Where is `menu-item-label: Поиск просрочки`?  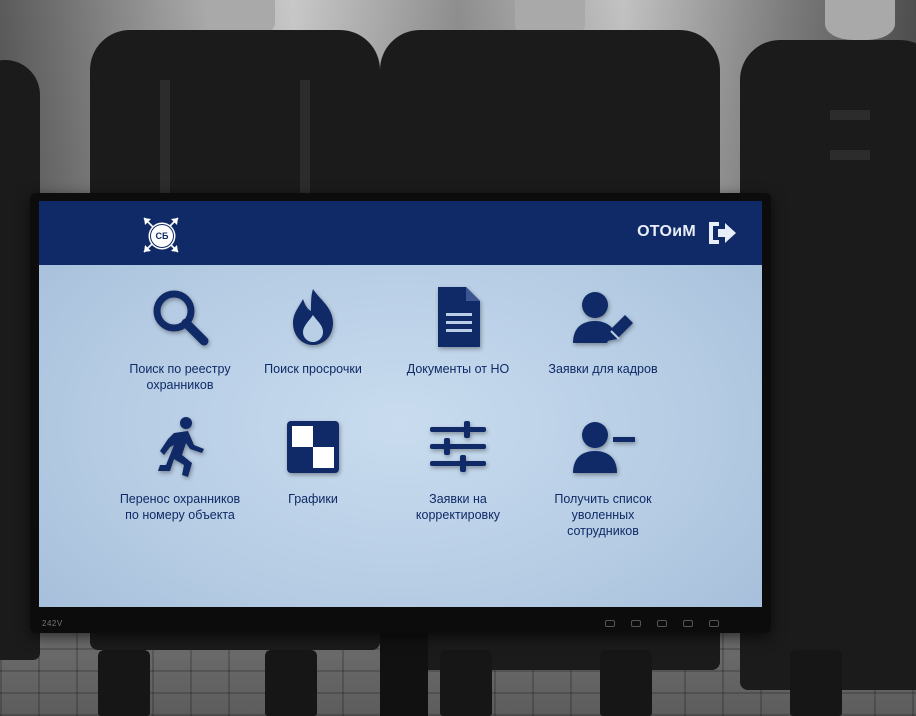 menu-item-label: Поиск просрочки is located at coordinates (313, 369).